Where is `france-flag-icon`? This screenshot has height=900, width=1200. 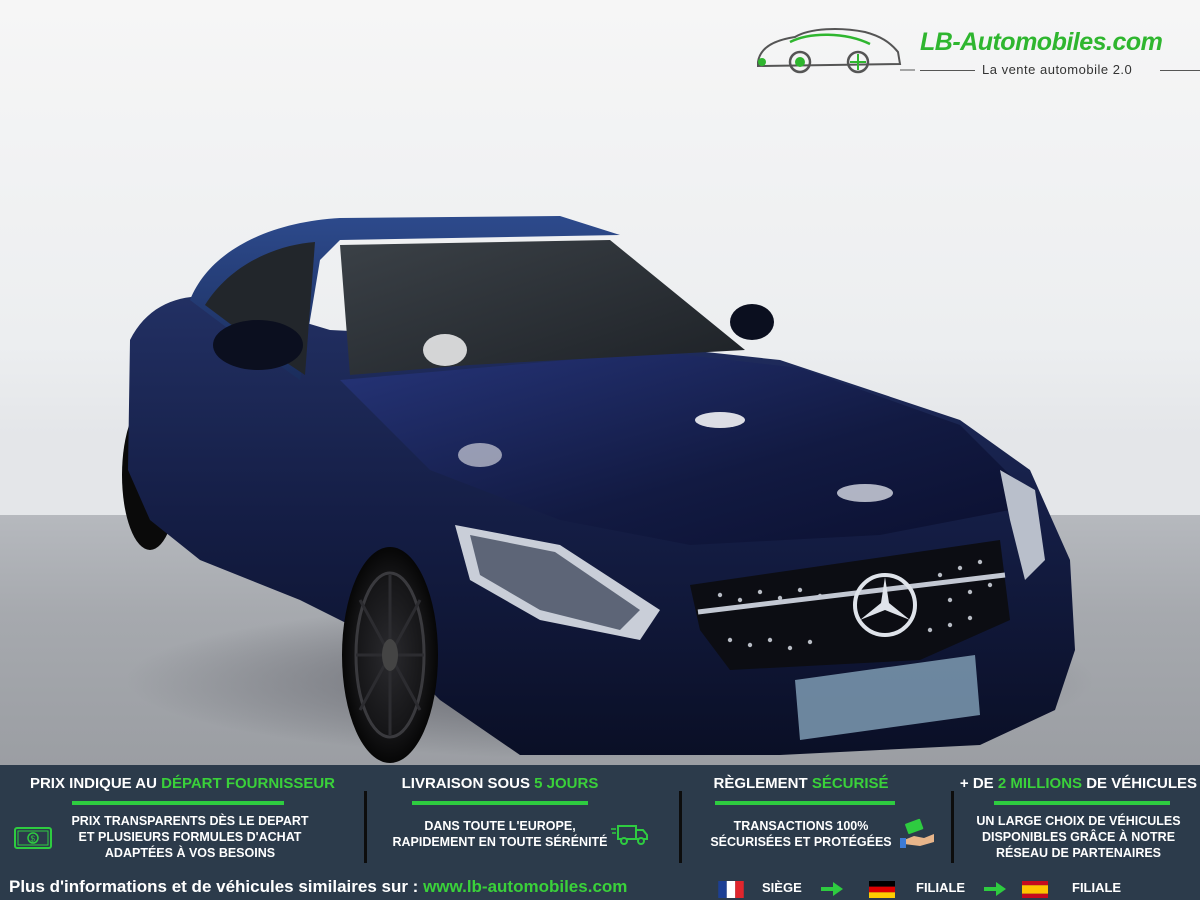
france-flag-icon is located at coordinates (731, 889).